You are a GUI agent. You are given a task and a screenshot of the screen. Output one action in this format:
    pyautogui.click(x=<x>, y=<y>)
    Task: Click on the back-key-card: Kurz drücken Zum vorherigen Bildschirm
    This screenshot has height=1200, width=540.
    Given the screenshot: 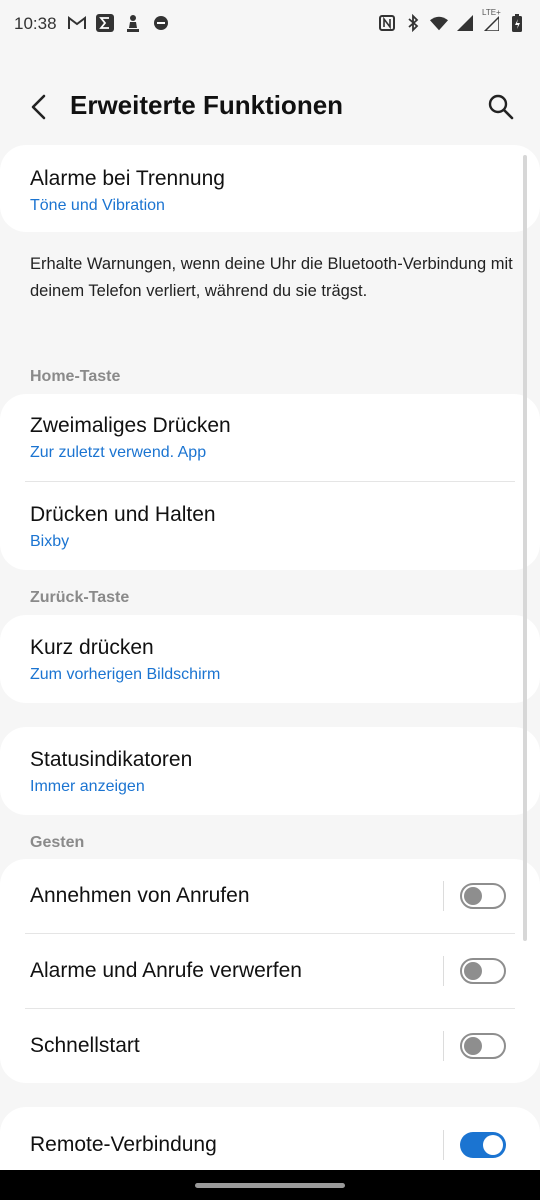 What is the action you would take?
    pyautogui.click(x=270, y=659)
    